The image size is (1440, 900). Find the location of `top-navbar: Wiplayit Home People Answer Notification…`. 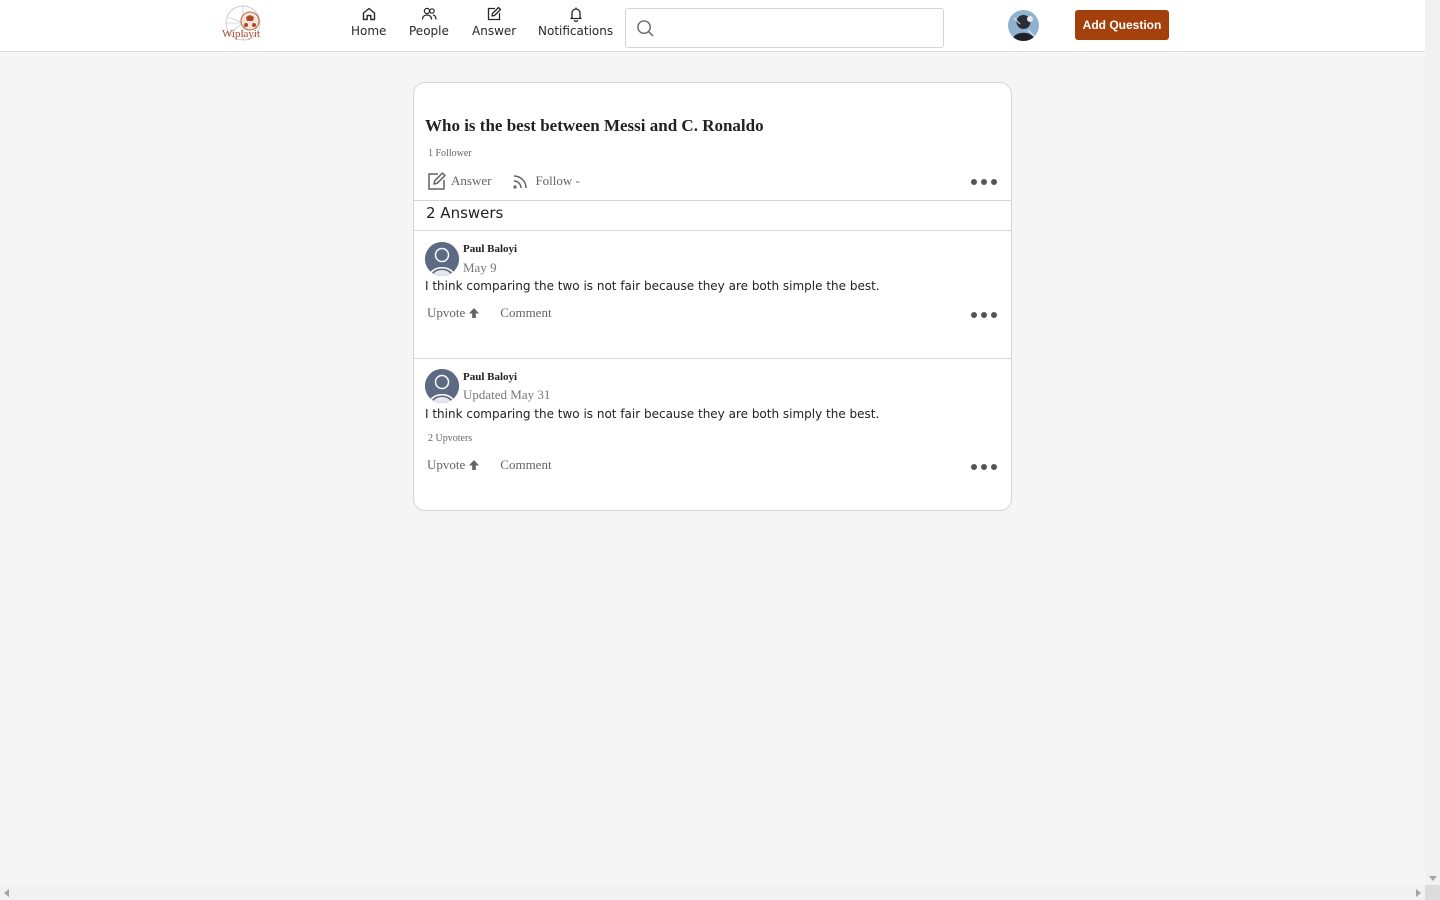

top-navbar: Wiplayit Home People Answer Notification… is located at coordinates (712, 26).